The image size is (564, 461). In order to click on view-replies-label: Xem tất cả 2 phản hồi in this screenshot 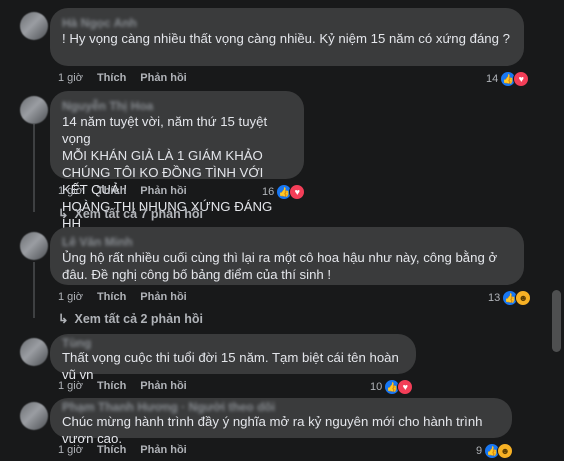, I will do `click(138, 318)`.